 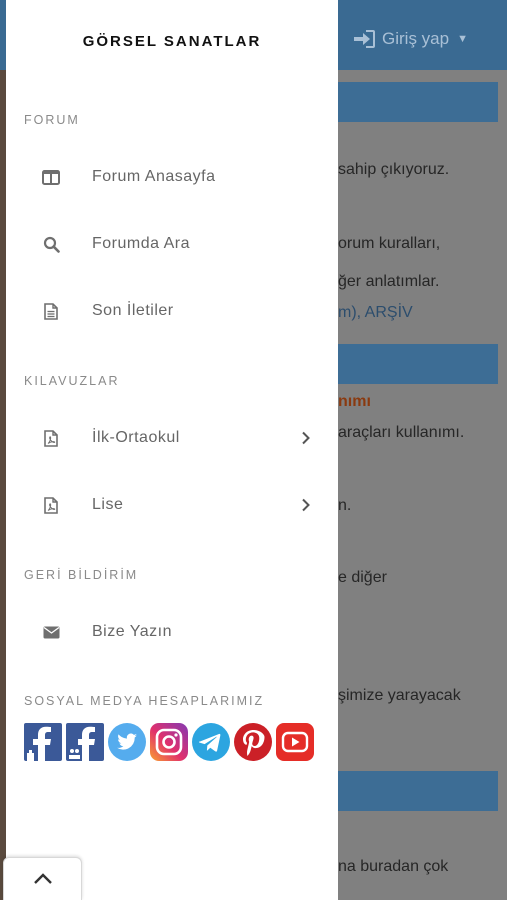 What do you see at coordinates (132, 631) in the screenshot?
I see `menu-item-label: Bize Yazın` at bounding box center [132, 631].